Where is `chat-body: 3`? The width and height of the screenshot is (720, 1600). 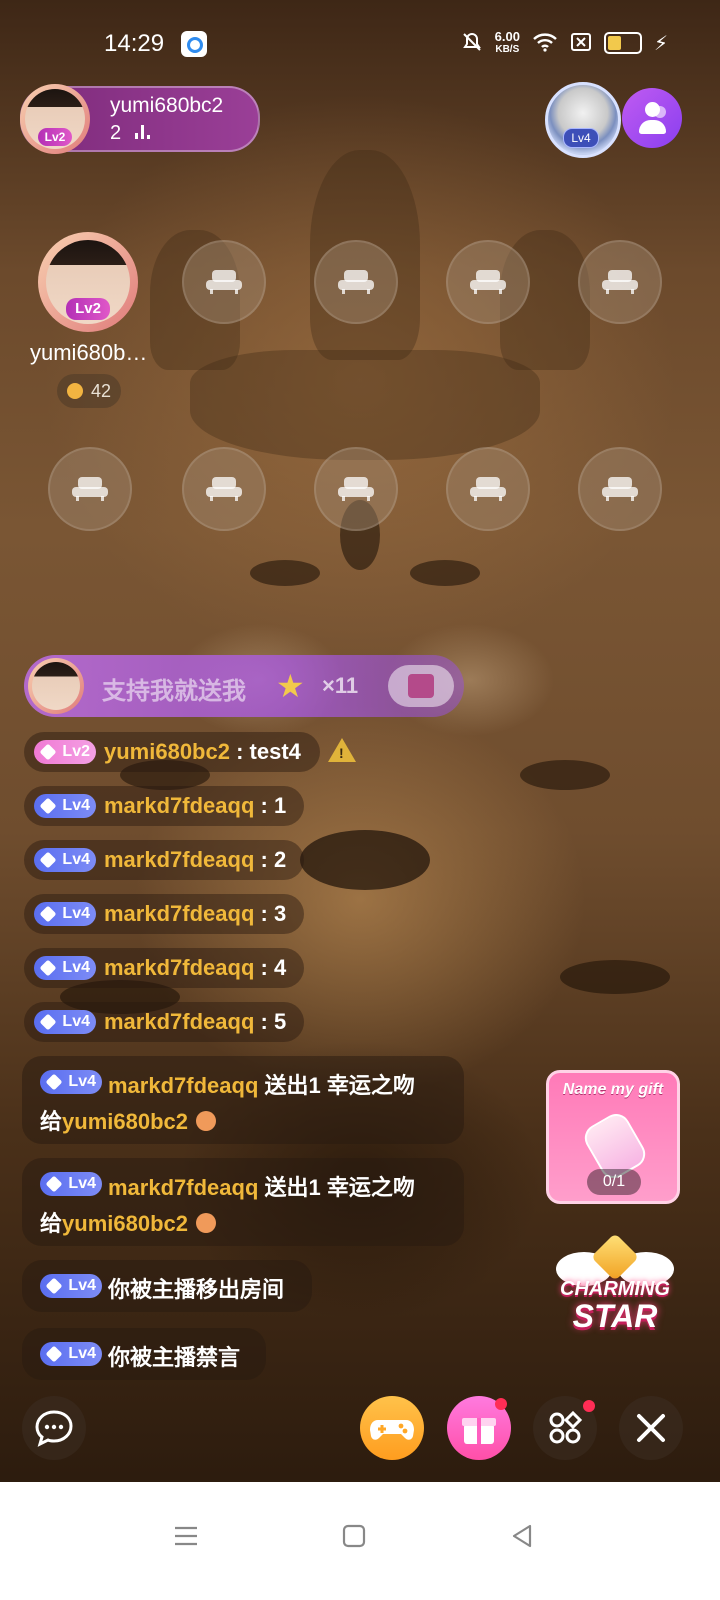 chat-body: 3 is located at coordinates (280, 913).